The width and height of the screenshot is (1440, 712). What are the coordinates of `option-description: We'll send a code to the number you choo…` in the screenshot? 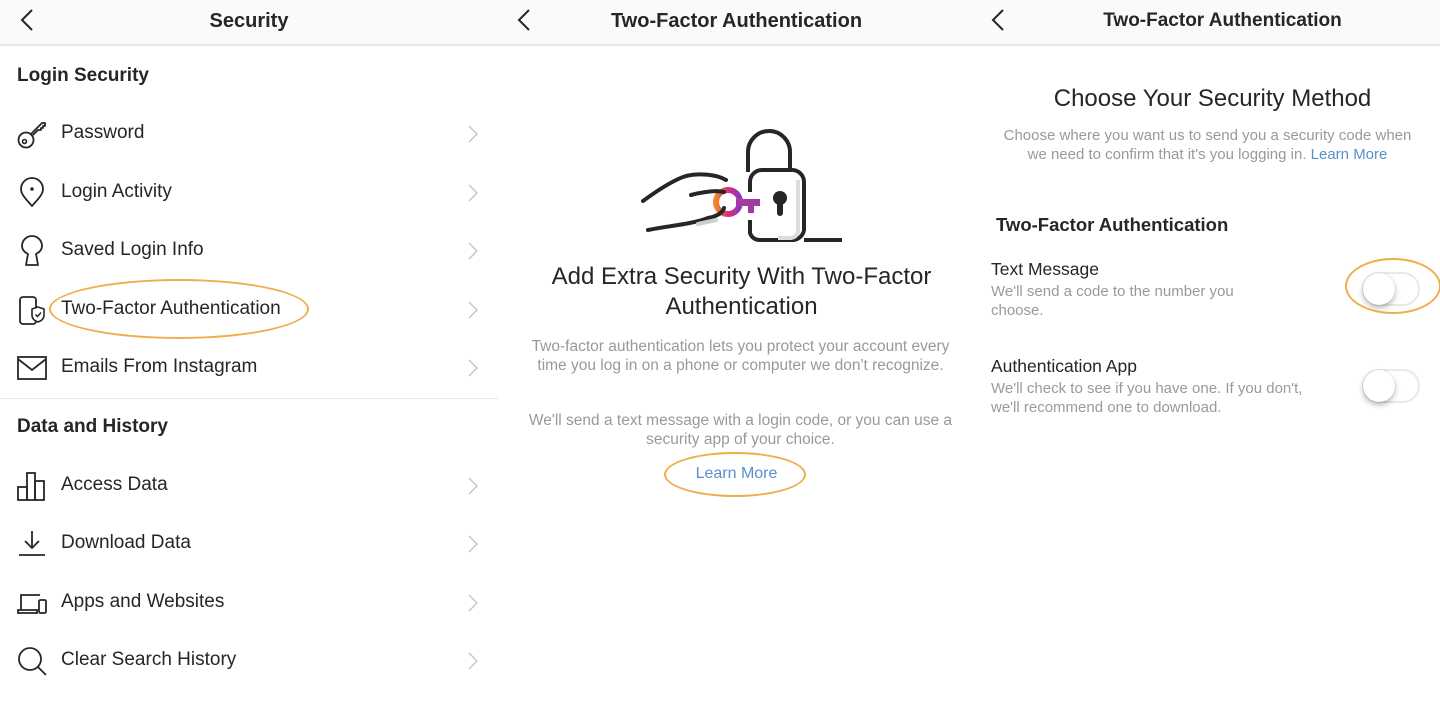 It's located at (1112, 301).